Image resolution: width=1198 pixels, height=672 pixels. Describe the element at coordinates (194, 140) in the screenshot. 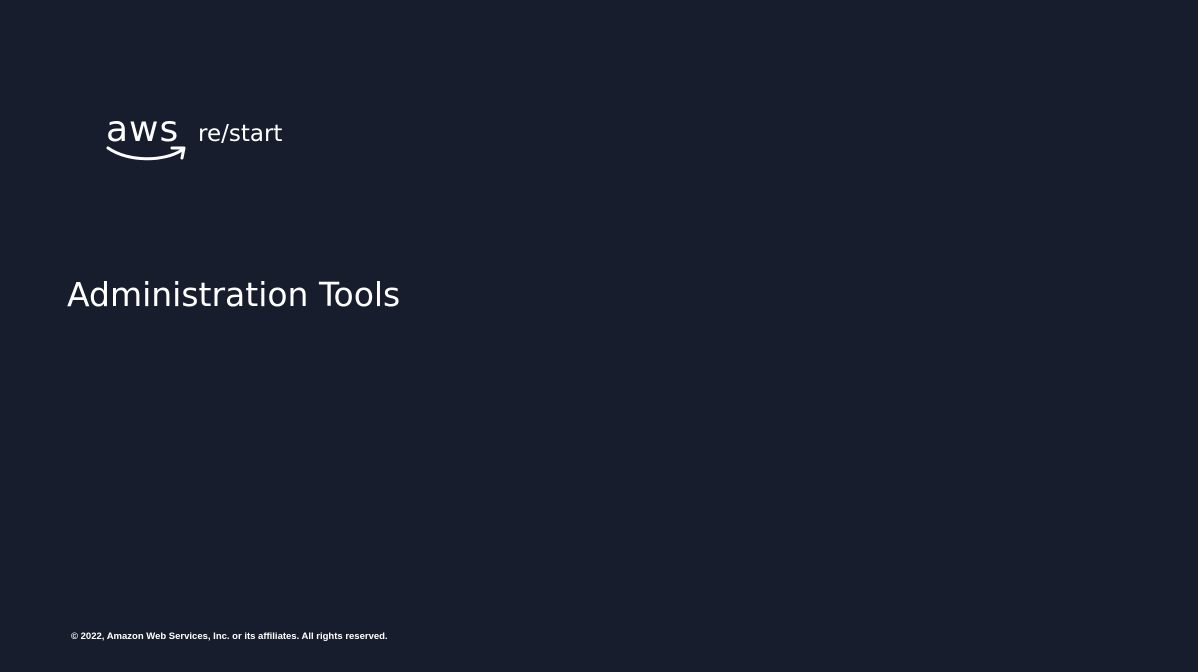

I see `aws-restart-logo: aws re/start` at that location.